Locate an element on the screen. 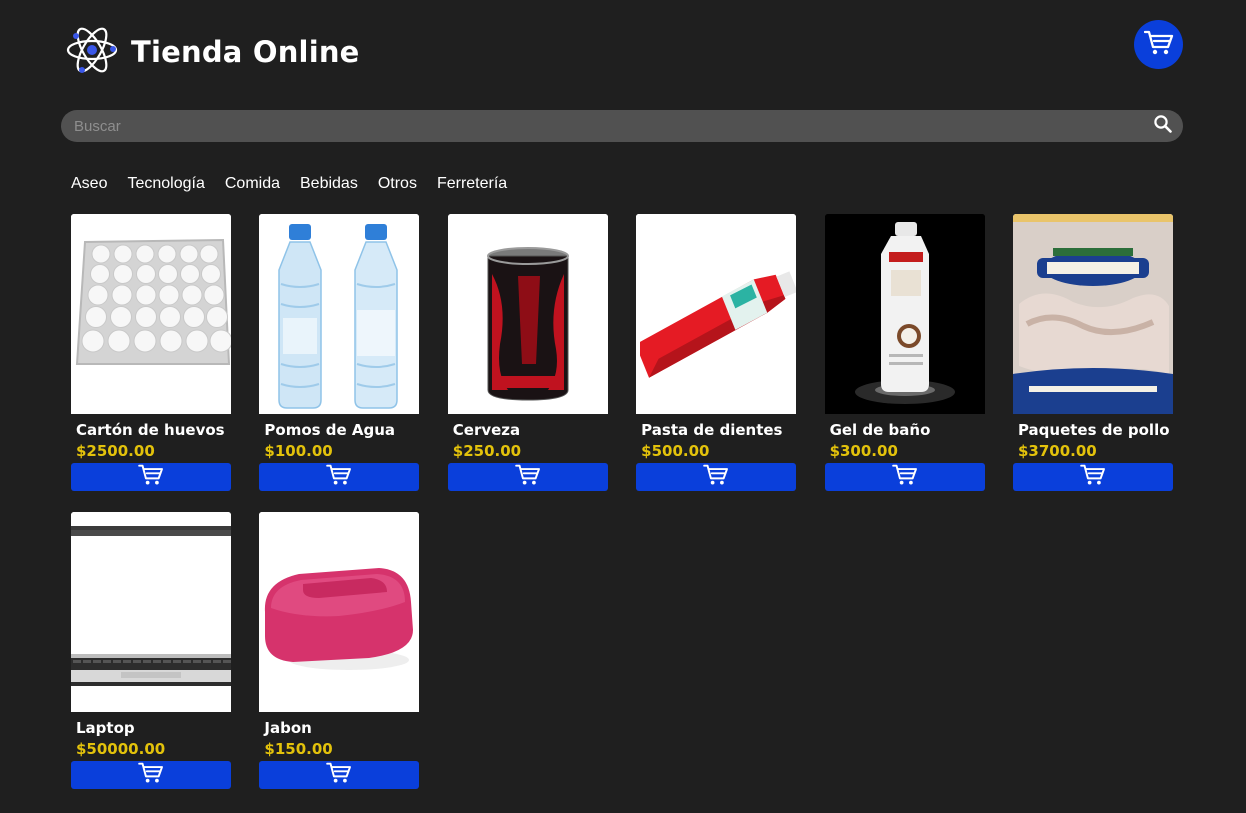 The height and width of the screenshot is (813, 1246). product-name: Pasta de dientes is located at coordinates (712, 430).